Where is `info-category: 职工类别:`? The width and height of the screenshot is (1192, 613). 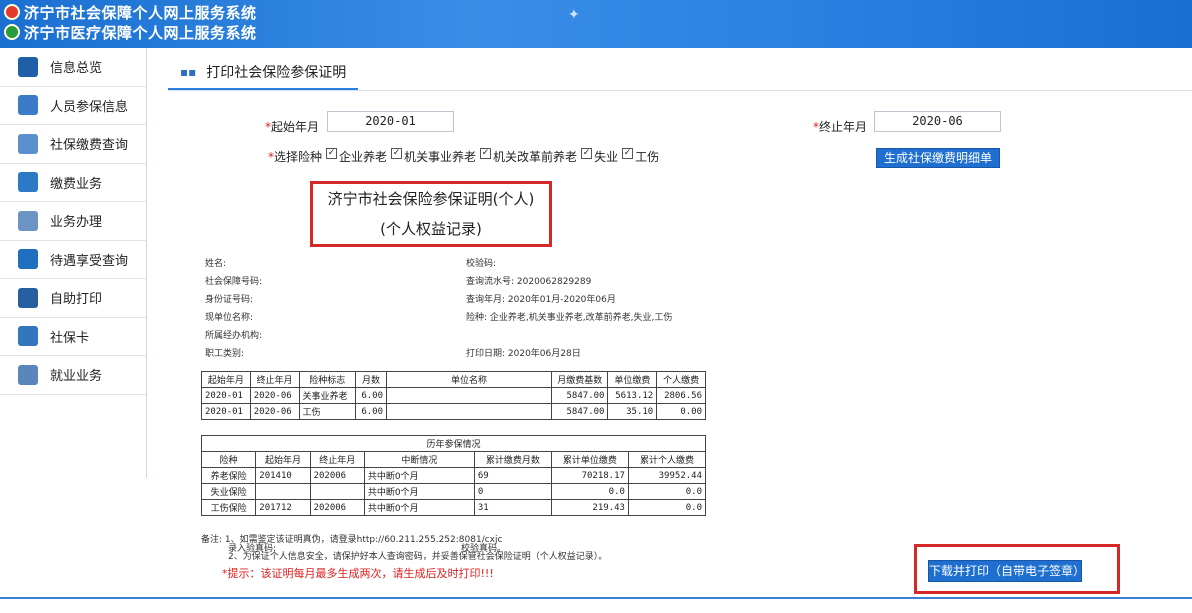
info-category: 职工类别: is located at coordinates (225, 354).